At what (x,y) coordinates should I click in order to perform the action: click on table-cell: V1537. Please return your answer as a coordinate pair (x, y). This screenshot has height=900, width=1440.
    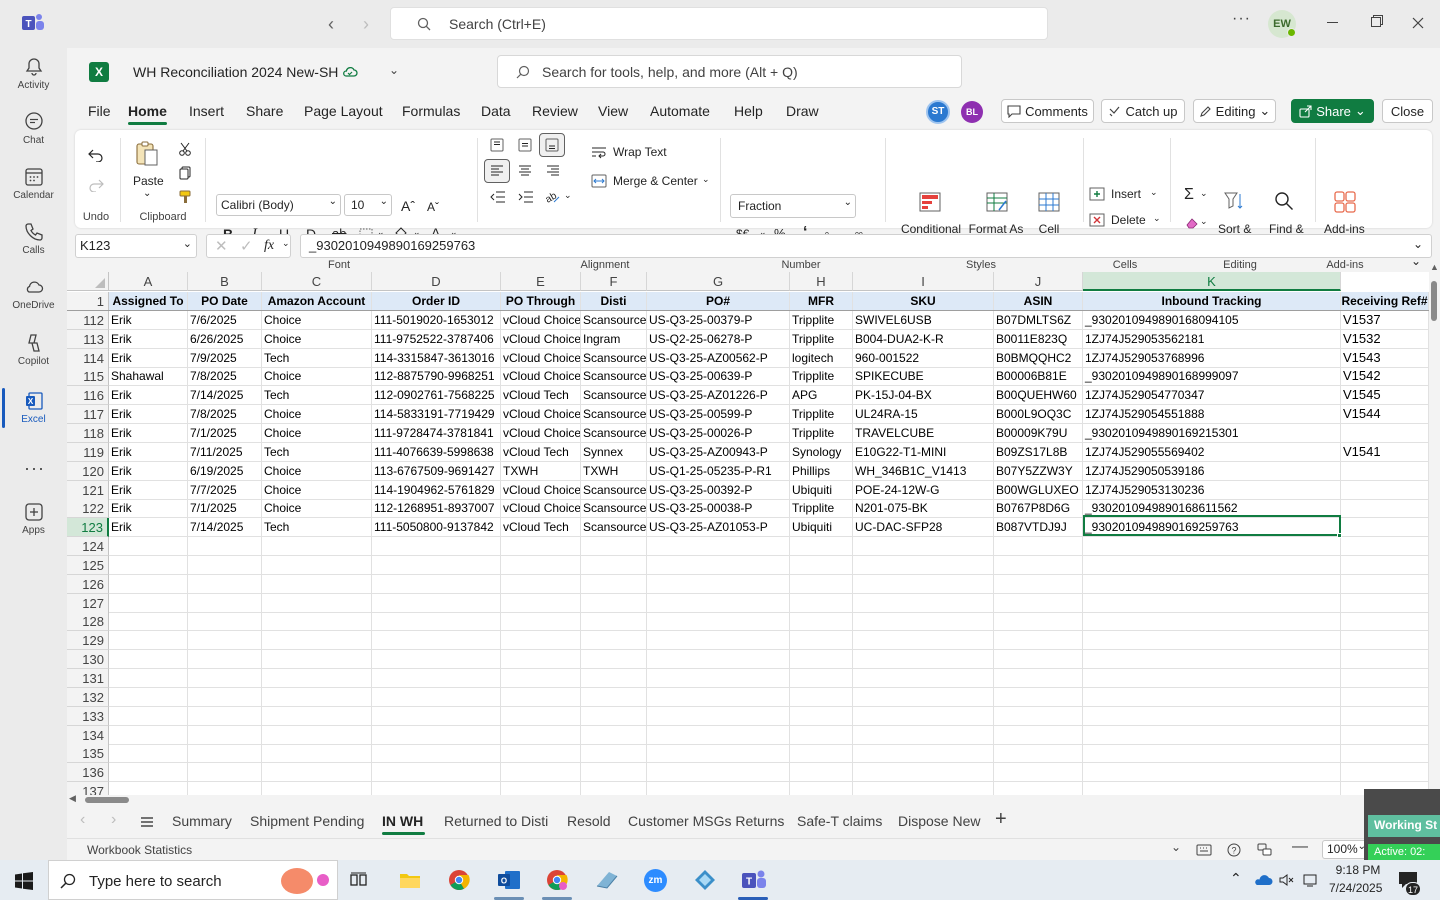
    Looking at the image, I should click on (1385, 320).